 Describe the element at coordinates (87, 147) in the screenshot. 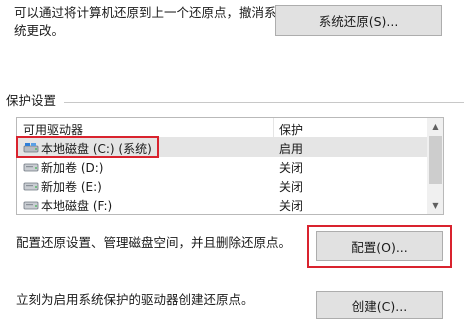

I see `highlight-c-drive` at that location.